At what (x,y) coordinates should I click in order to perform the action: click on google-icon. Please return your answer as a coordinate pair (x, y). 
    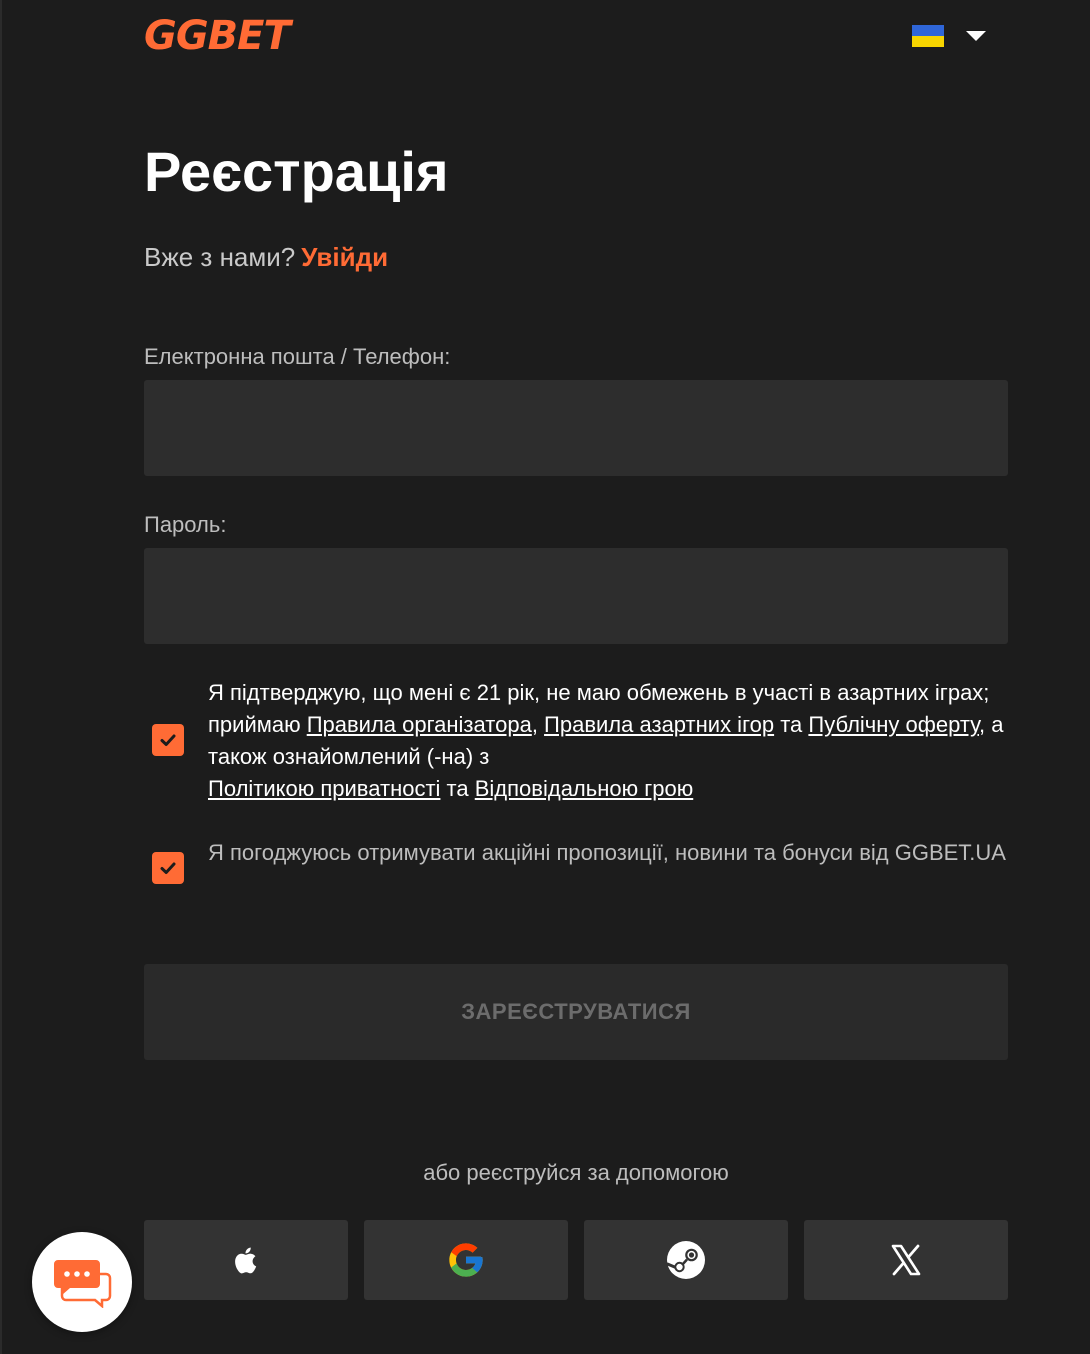
    Looking at the image, I should click on (466, 1260).